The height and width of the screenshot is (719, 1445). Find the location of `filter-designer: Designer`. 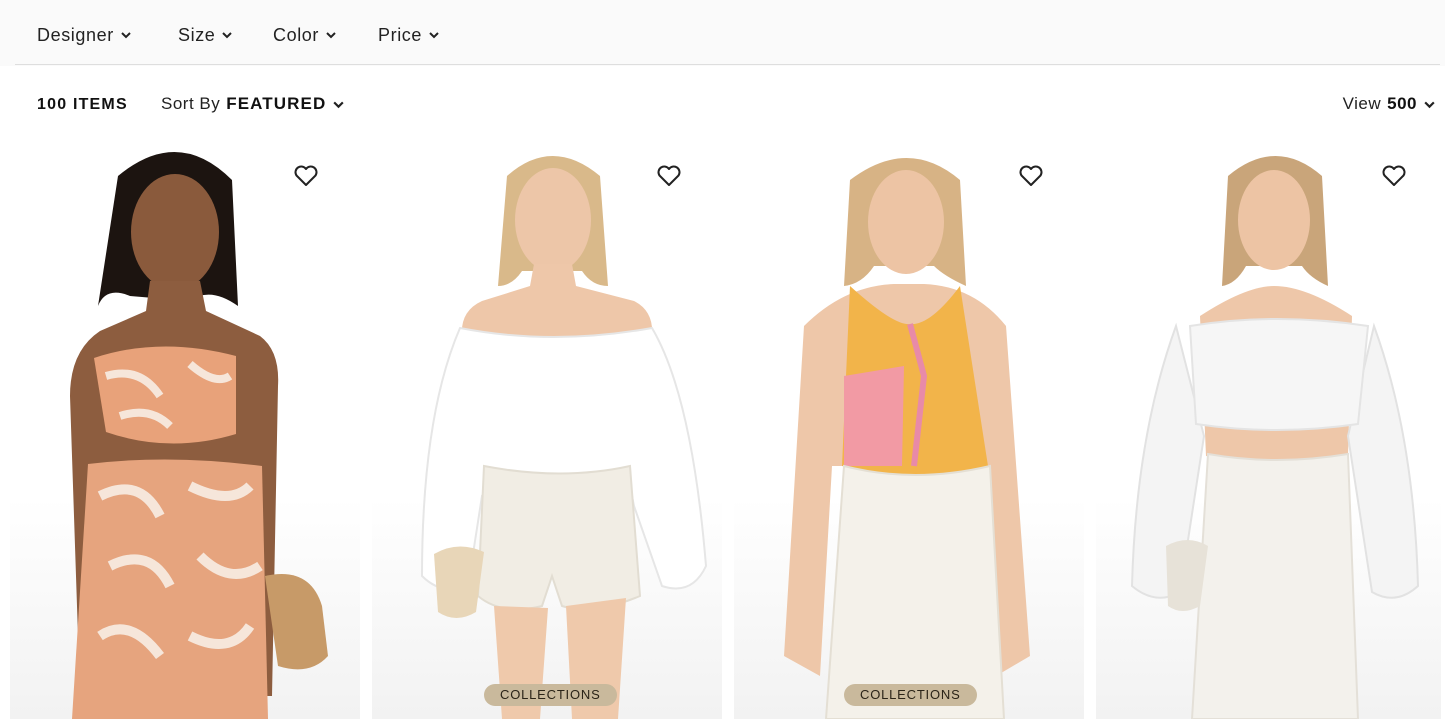

filter-designer: Designer is located at coordinates (84, 35).